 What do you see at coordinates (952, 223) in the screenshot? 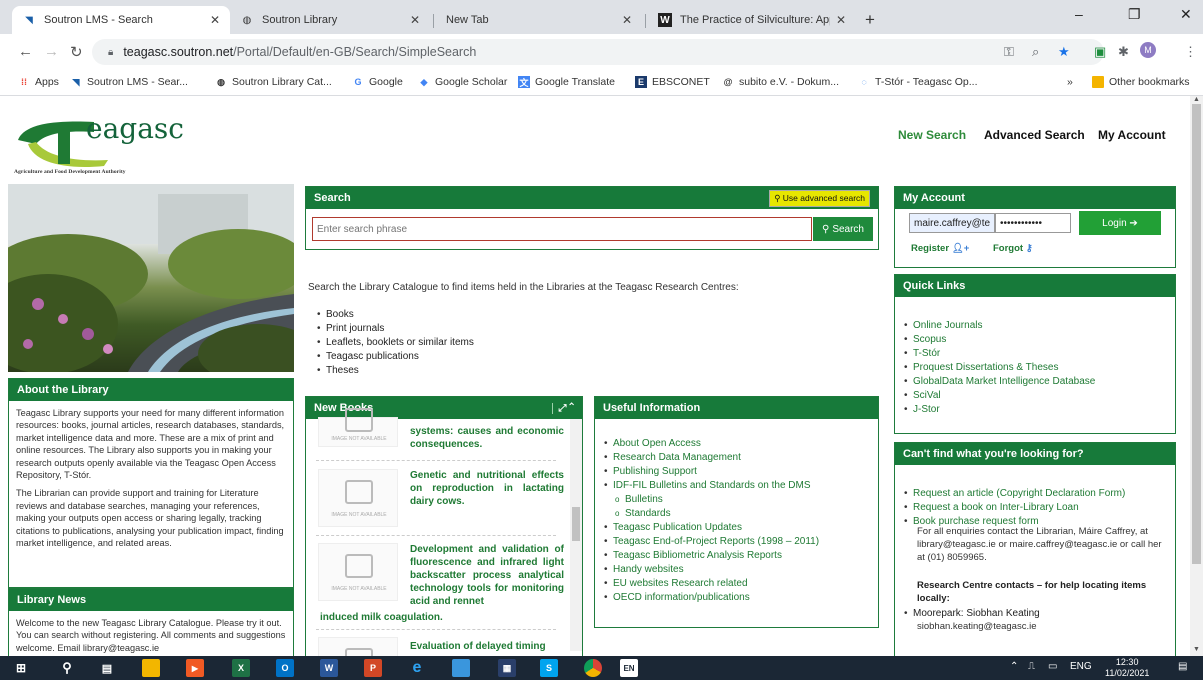
I see `username-input` at bounding box center [952, 223].